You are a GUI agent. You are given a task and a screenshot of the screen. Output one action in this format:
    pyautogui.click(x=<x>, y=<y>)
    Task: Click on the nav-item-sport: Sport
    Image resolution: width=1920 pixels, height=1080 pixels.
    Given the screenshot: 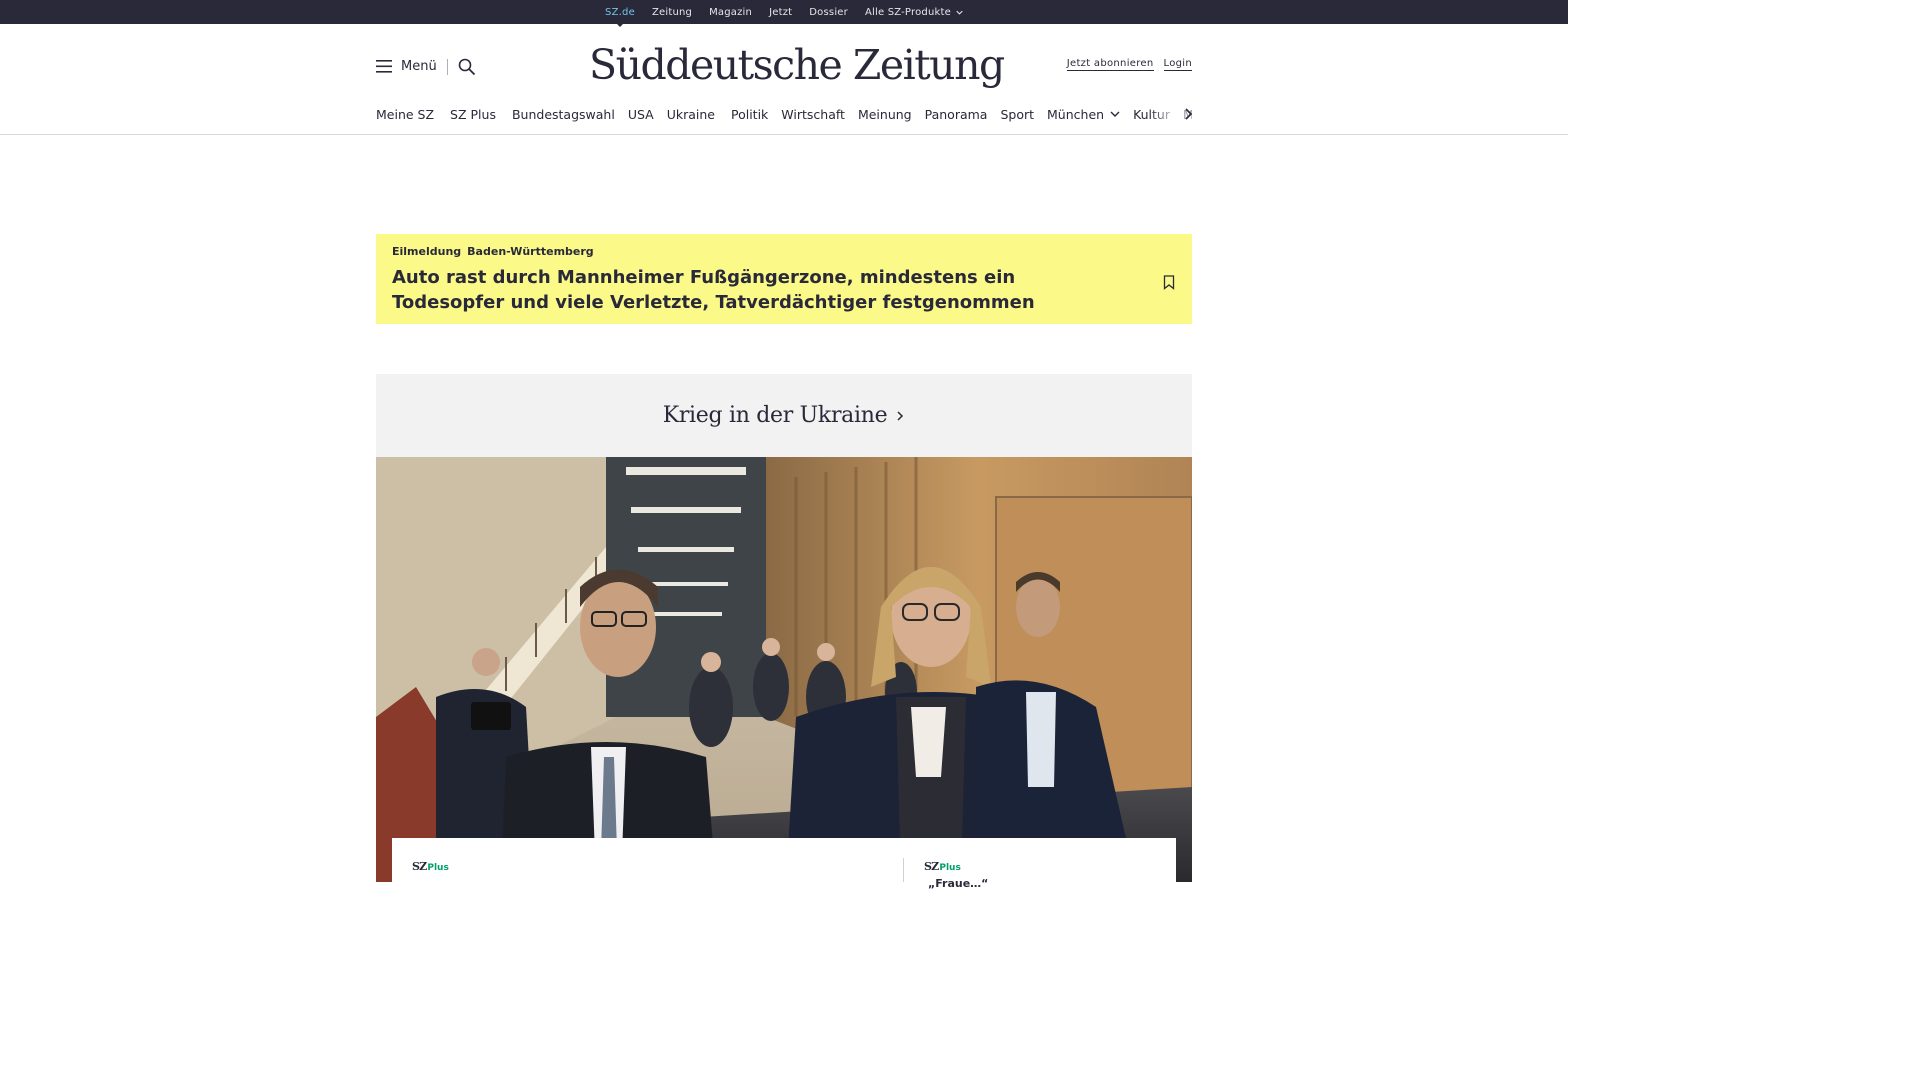 What is the action you would take?
    pyautogui.click(x=1017, y=114)
    